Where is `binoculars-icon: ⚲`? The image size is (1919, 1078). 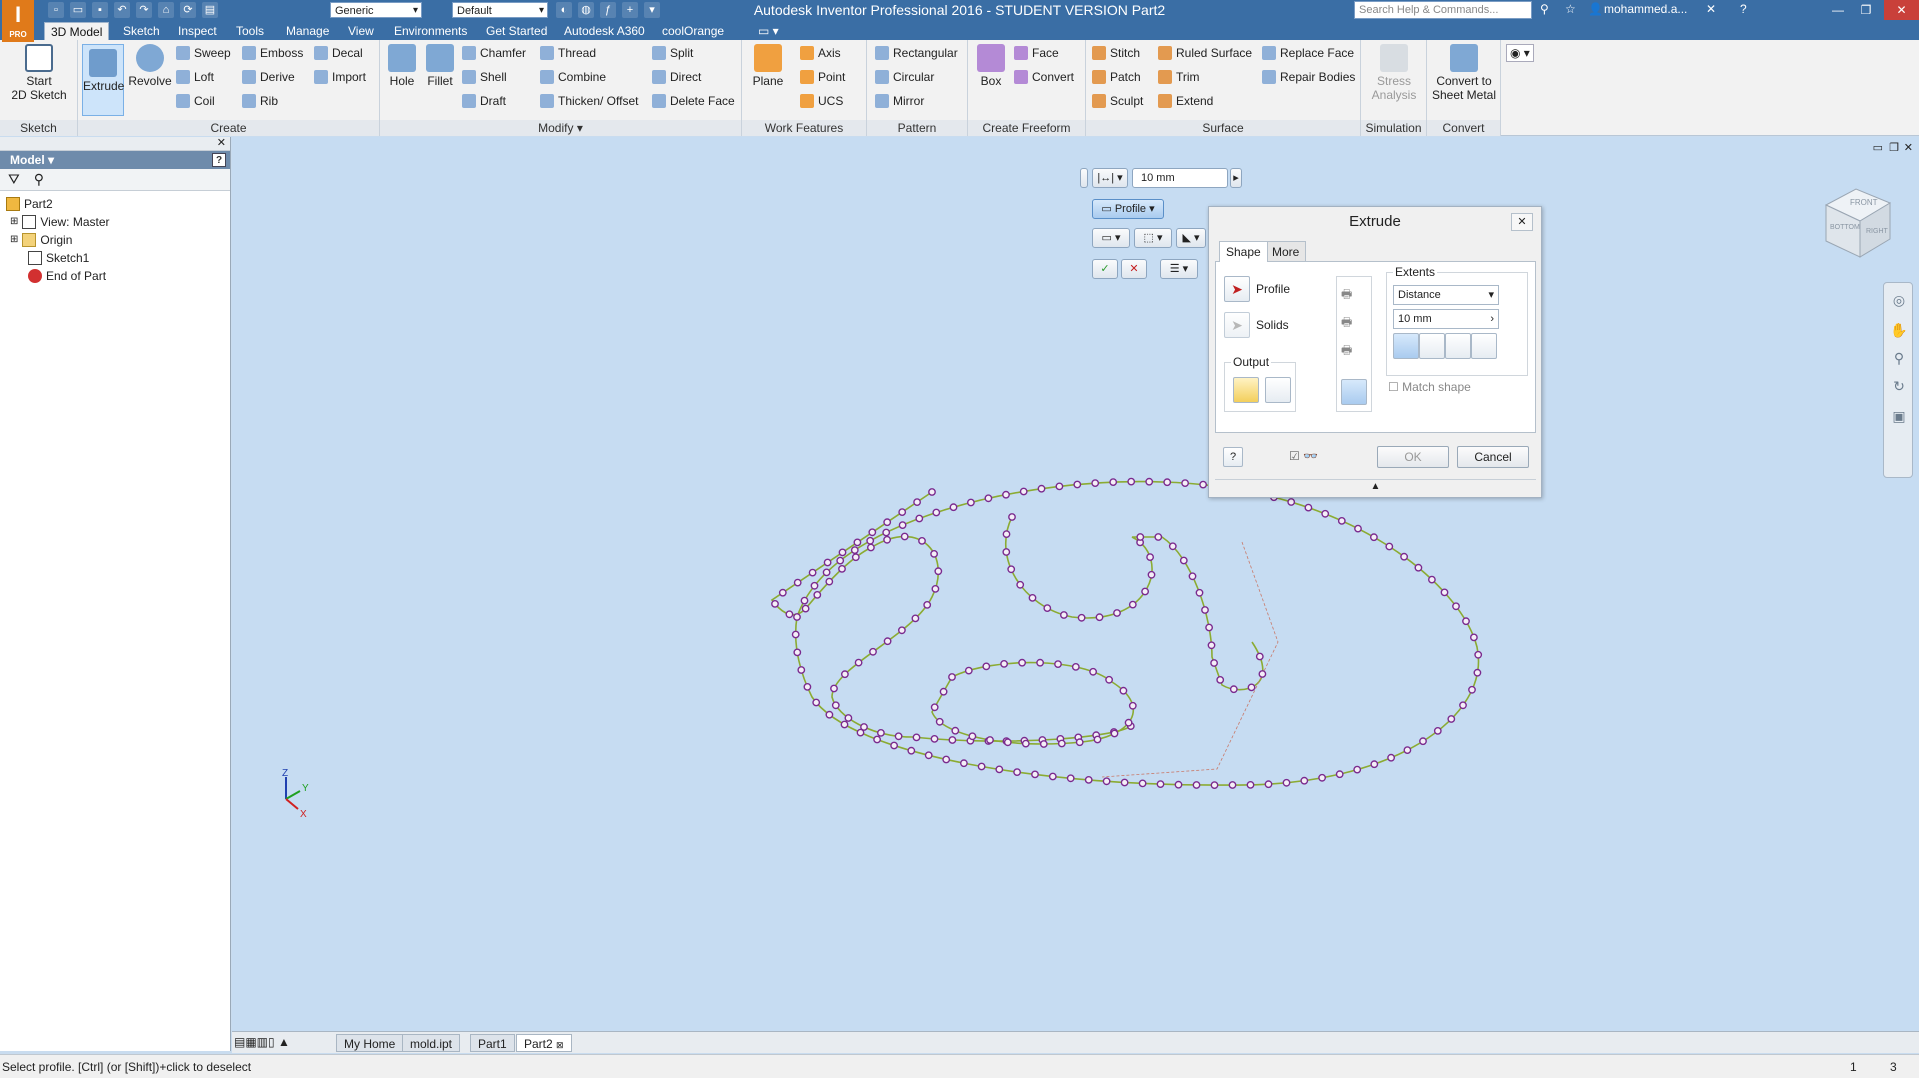 binoculars-icon: ⚲ is located at coordinates (1544, 9).